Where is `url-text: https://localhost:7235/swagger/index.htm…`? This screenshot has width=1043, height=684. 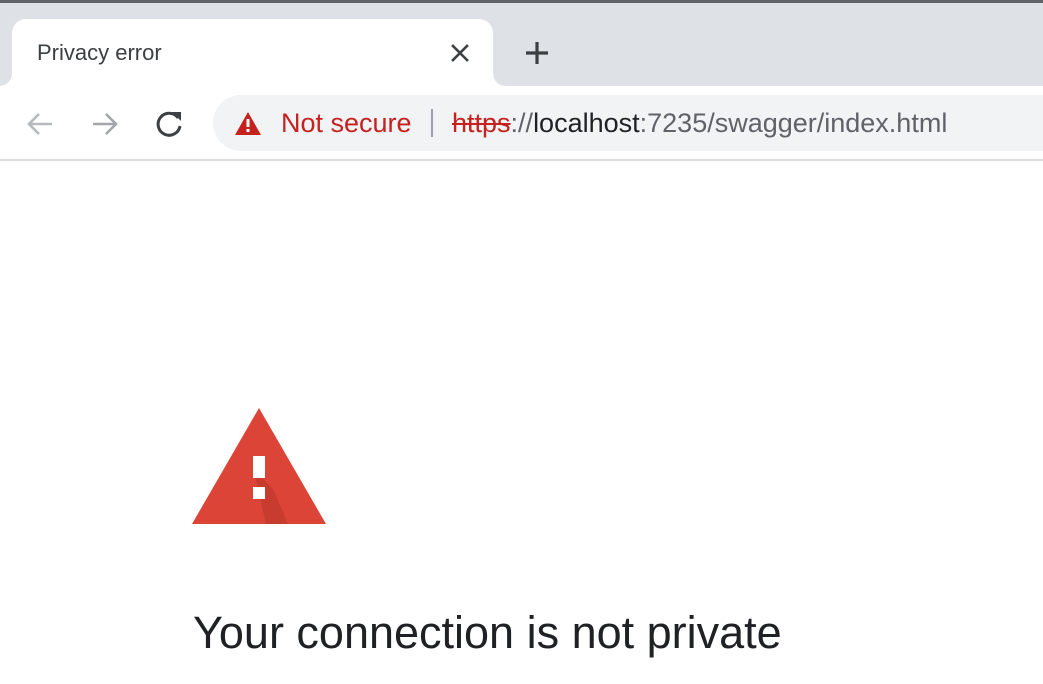
url-text: https://localhost:7235/swagger/index.htm… is located at coordinates (699, 123).